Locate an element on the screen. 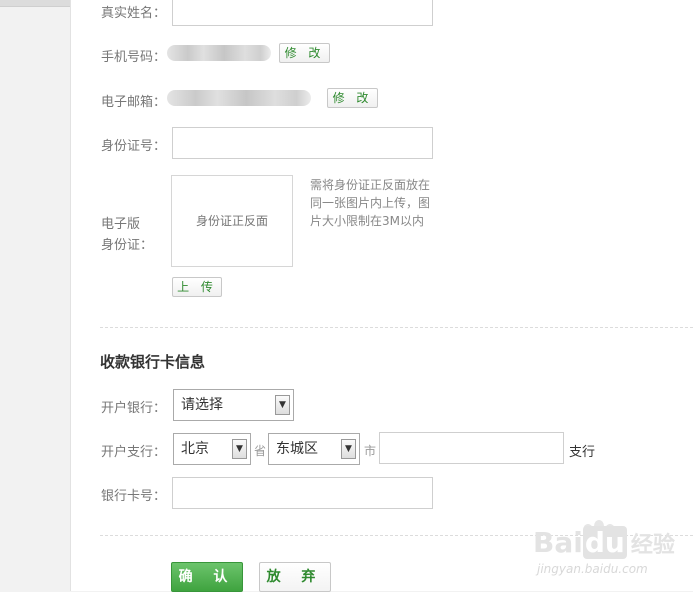  eid-label-line2: 身份证： is located at coordinates (127, 245).